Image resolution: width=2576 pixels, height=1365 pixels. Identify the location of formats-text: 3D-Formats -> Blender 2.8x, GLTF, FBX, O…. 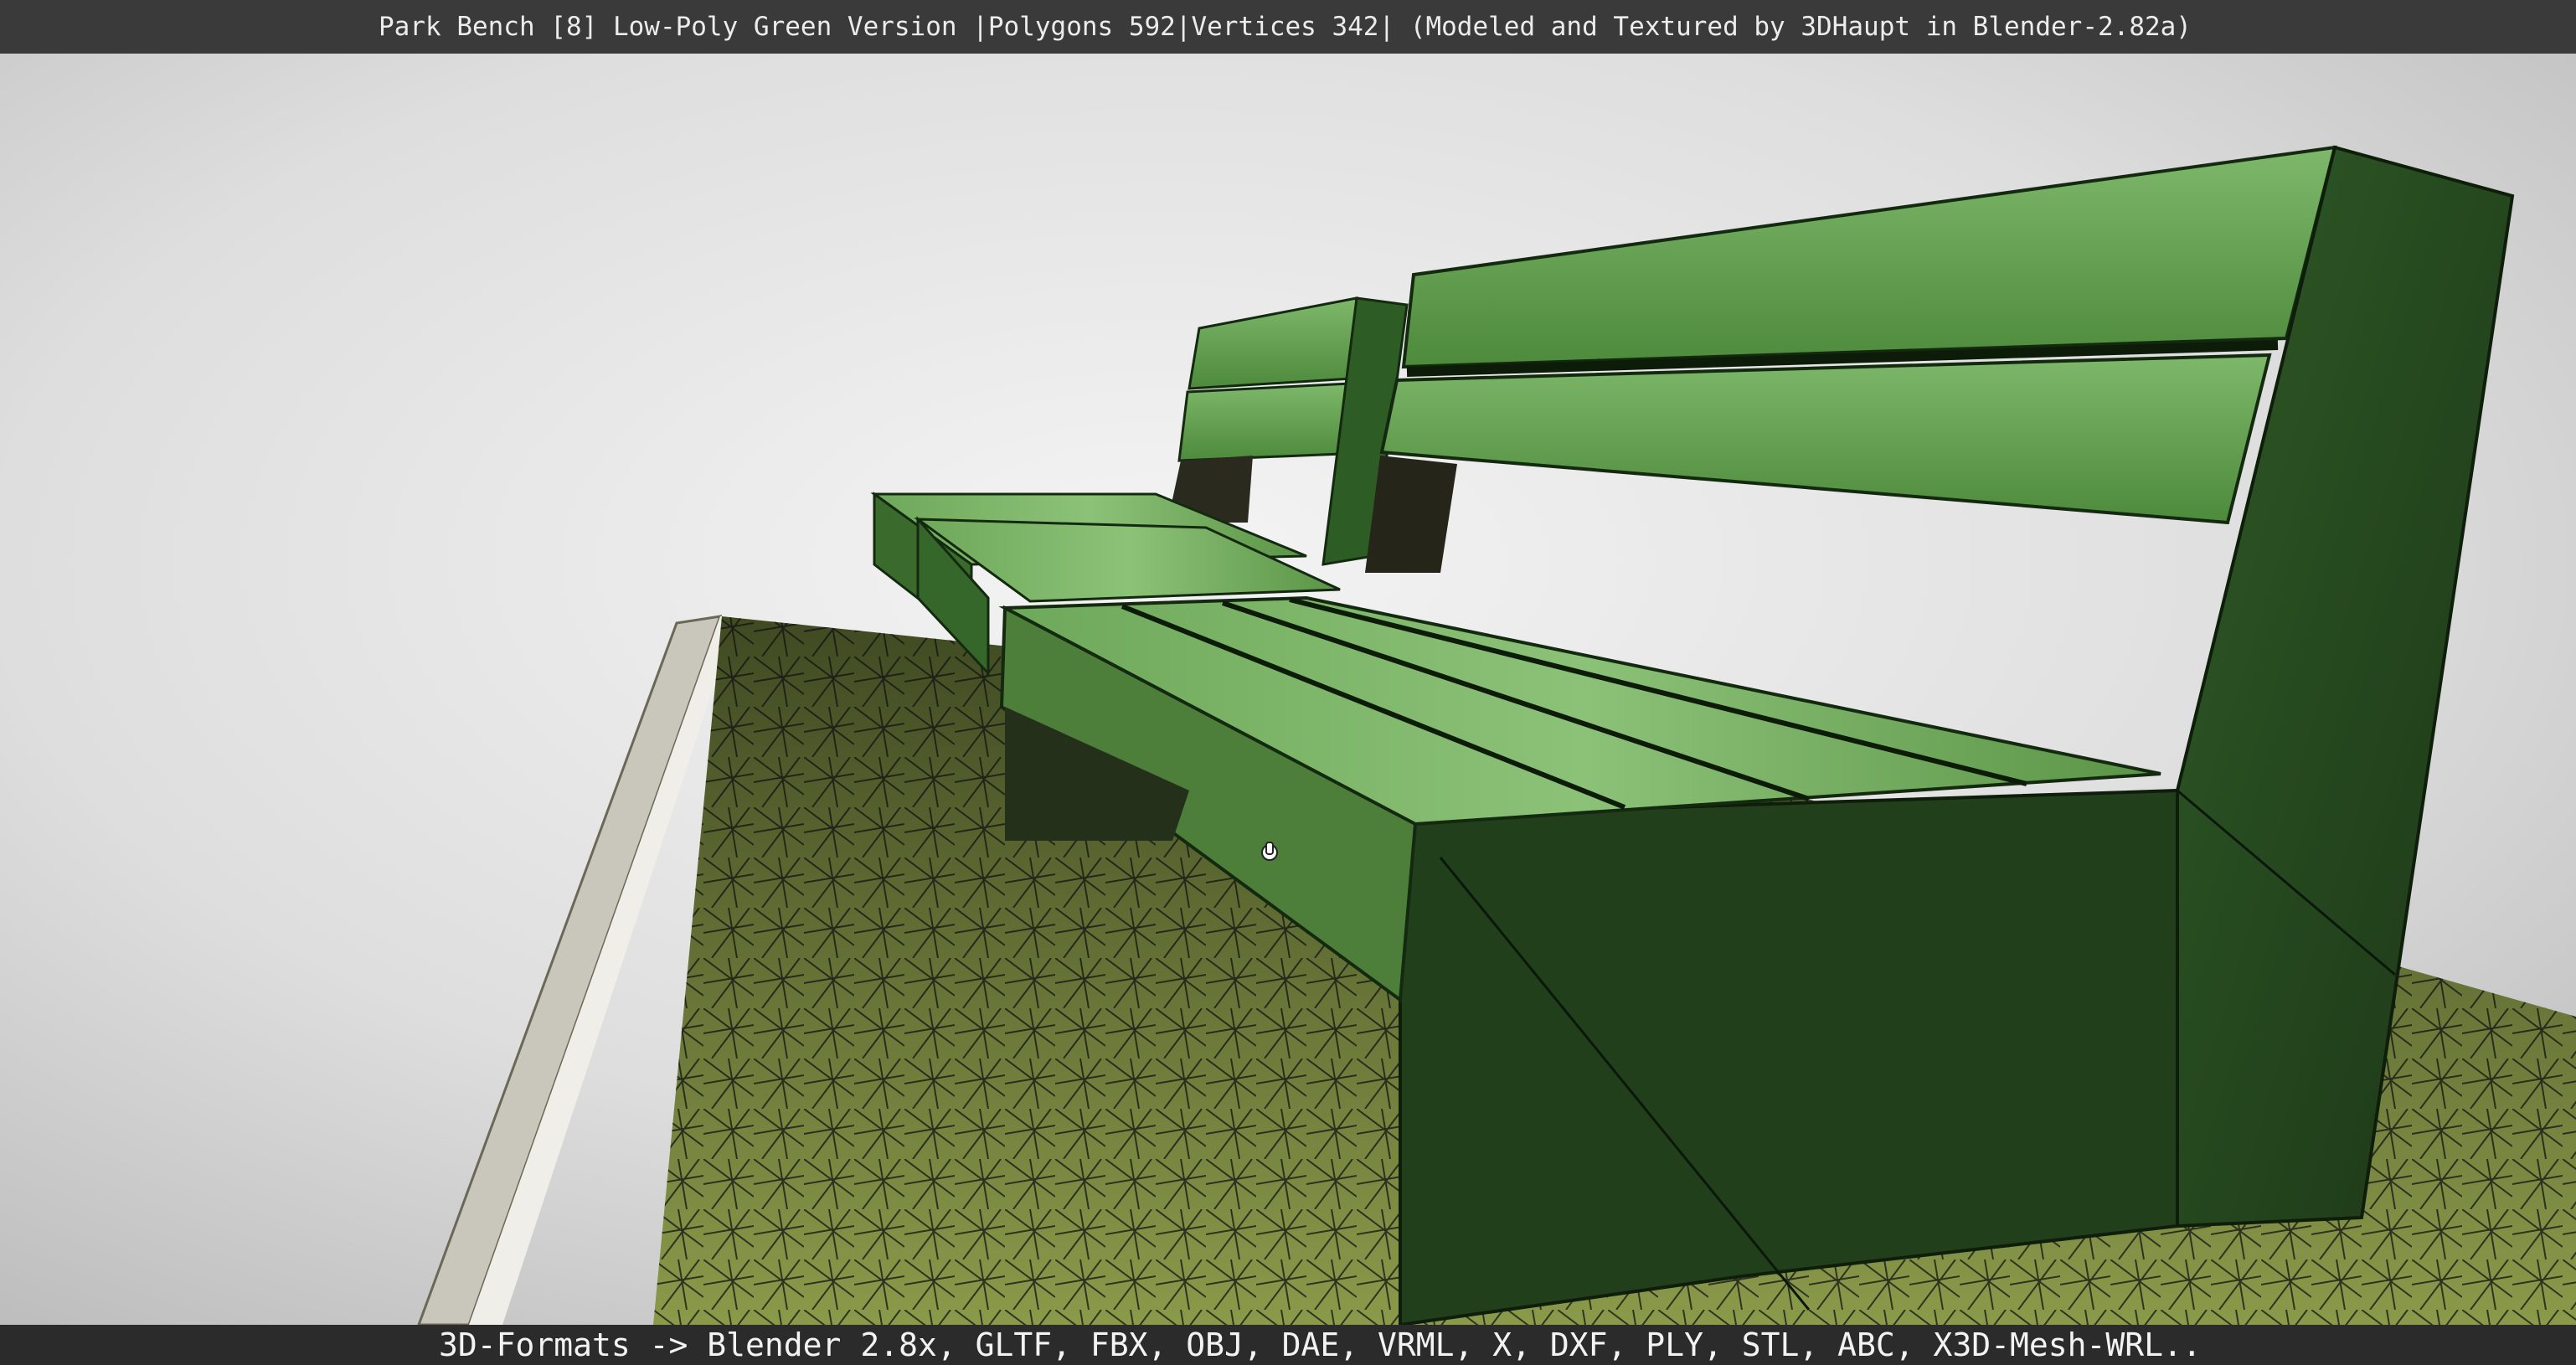
(1320, 1344).